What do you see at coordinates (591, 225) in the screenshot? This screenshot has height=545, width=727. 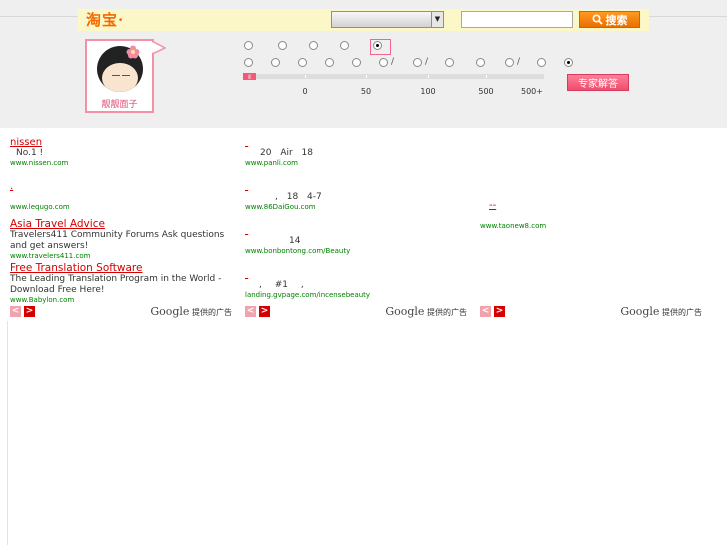 I see `ad-panel-3: -- www.taonew8.com < > Google 提供的广告` at bounding box center [591, 225].